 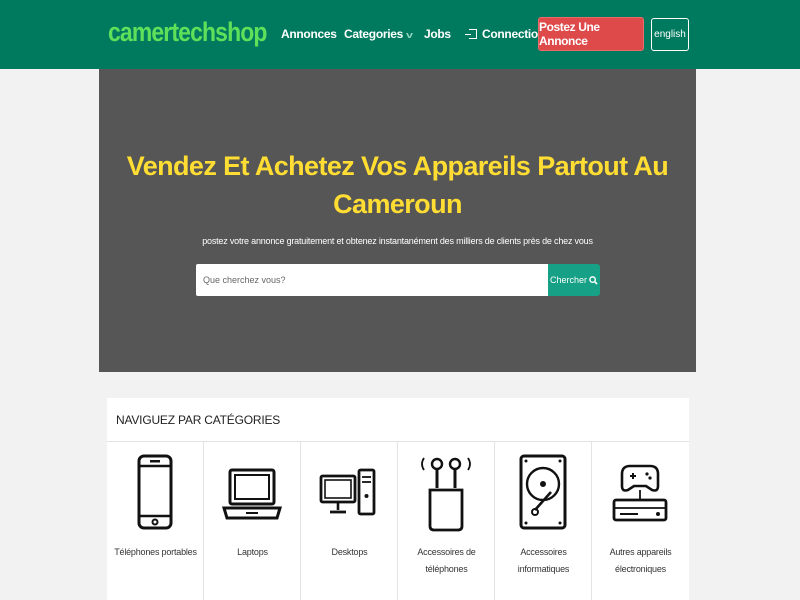 I want to click on nav-link-jobs: Jobs, so click(x=437, y=34).